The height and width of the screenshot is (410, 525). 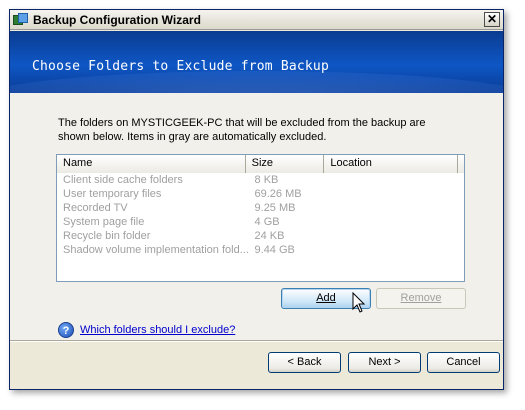 I want to click on cancel-button: Cancel, so click(x=463, y=362).